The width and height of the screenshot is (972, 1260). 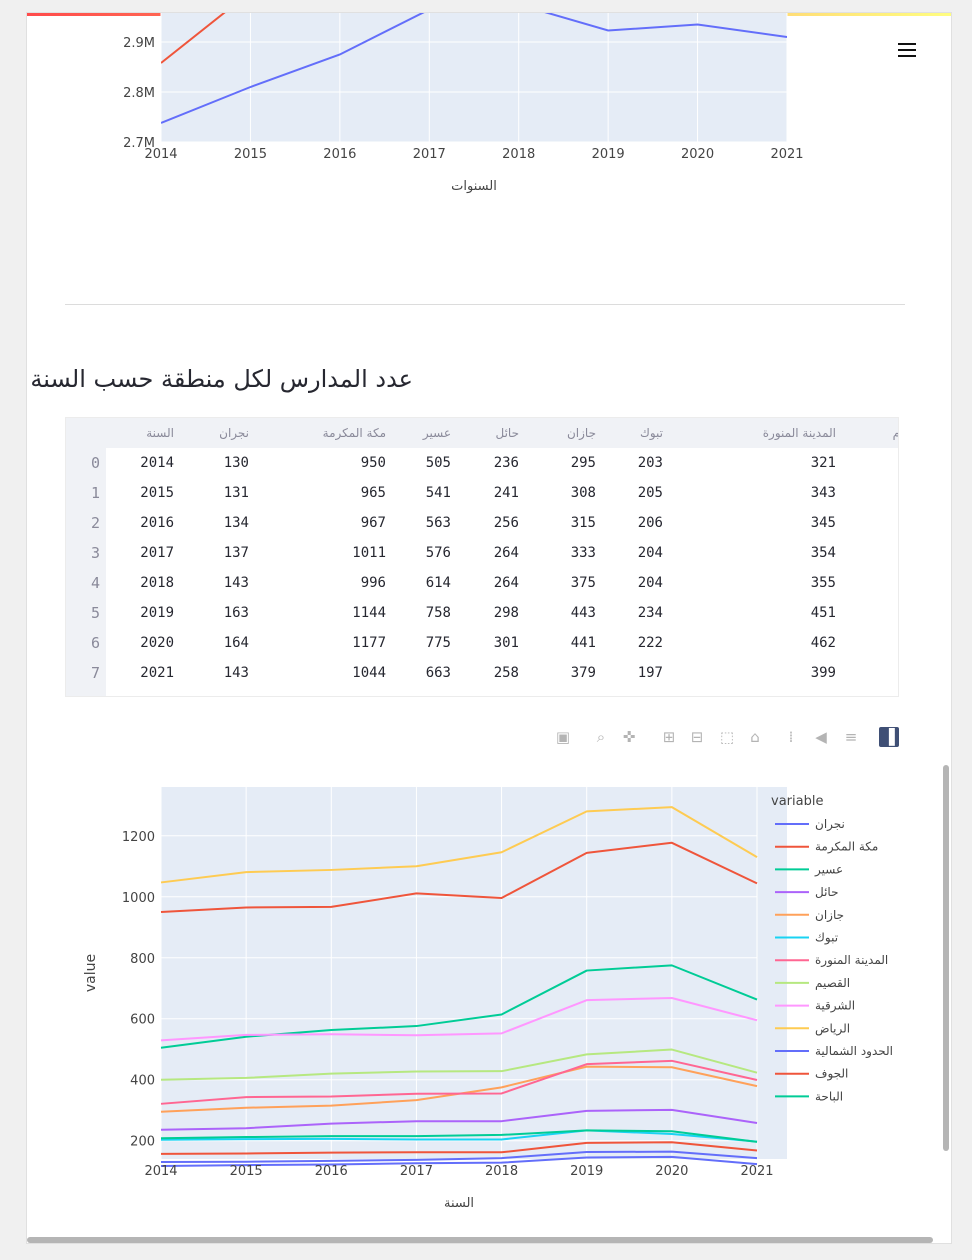 I want to click on chart-y-tick-label: 400, so click(x=142, y=1081).